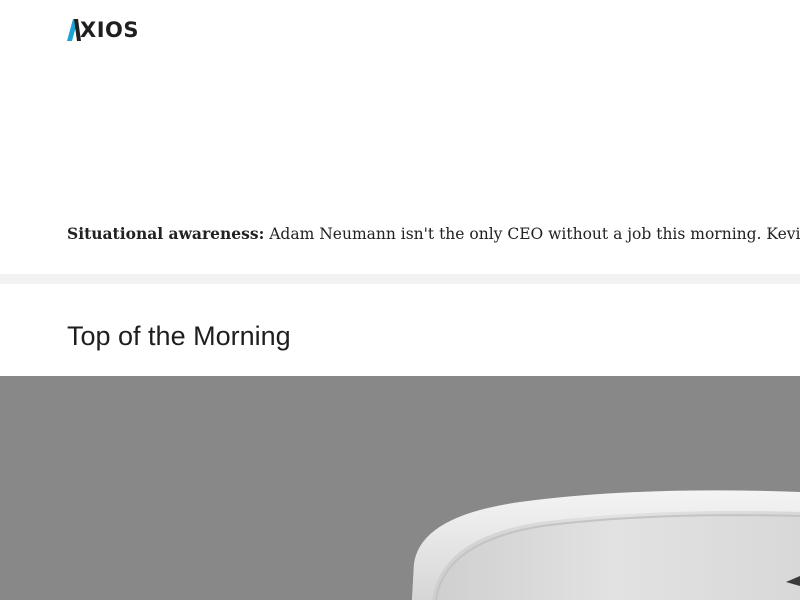 The height and width of the screenshot is (600, 800). I want to click on coffee-cup-image, so click(606, 545).